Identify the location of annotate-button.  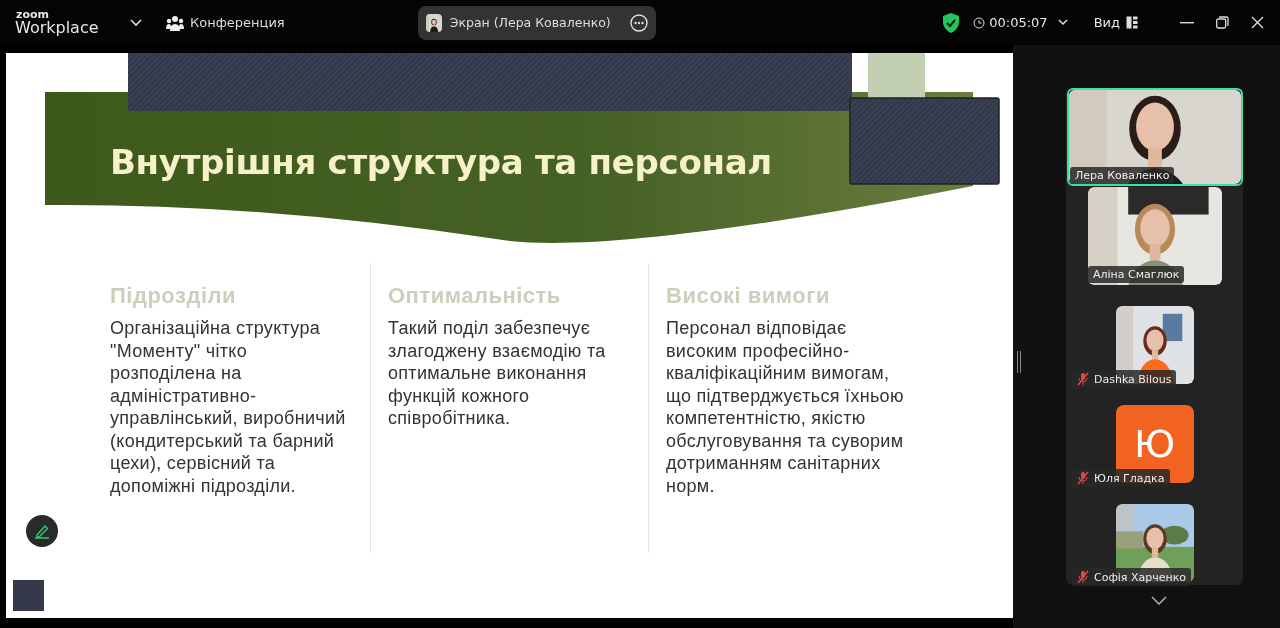
(42, 531).